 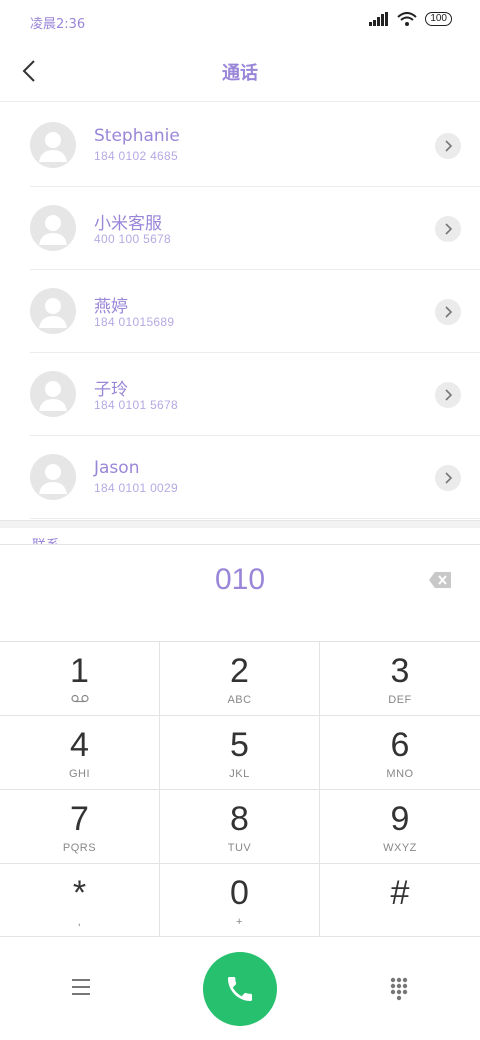 I want to click on key-4: 4 GHI, so click(x=80, y=753).